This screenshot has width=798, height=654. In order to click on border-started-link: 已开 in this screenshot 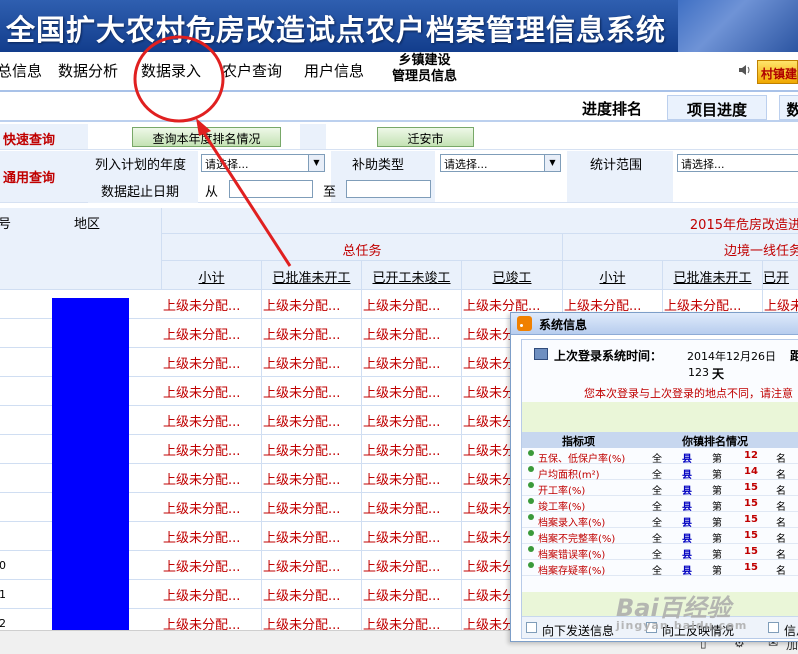, I will do `click(776, 278)`.